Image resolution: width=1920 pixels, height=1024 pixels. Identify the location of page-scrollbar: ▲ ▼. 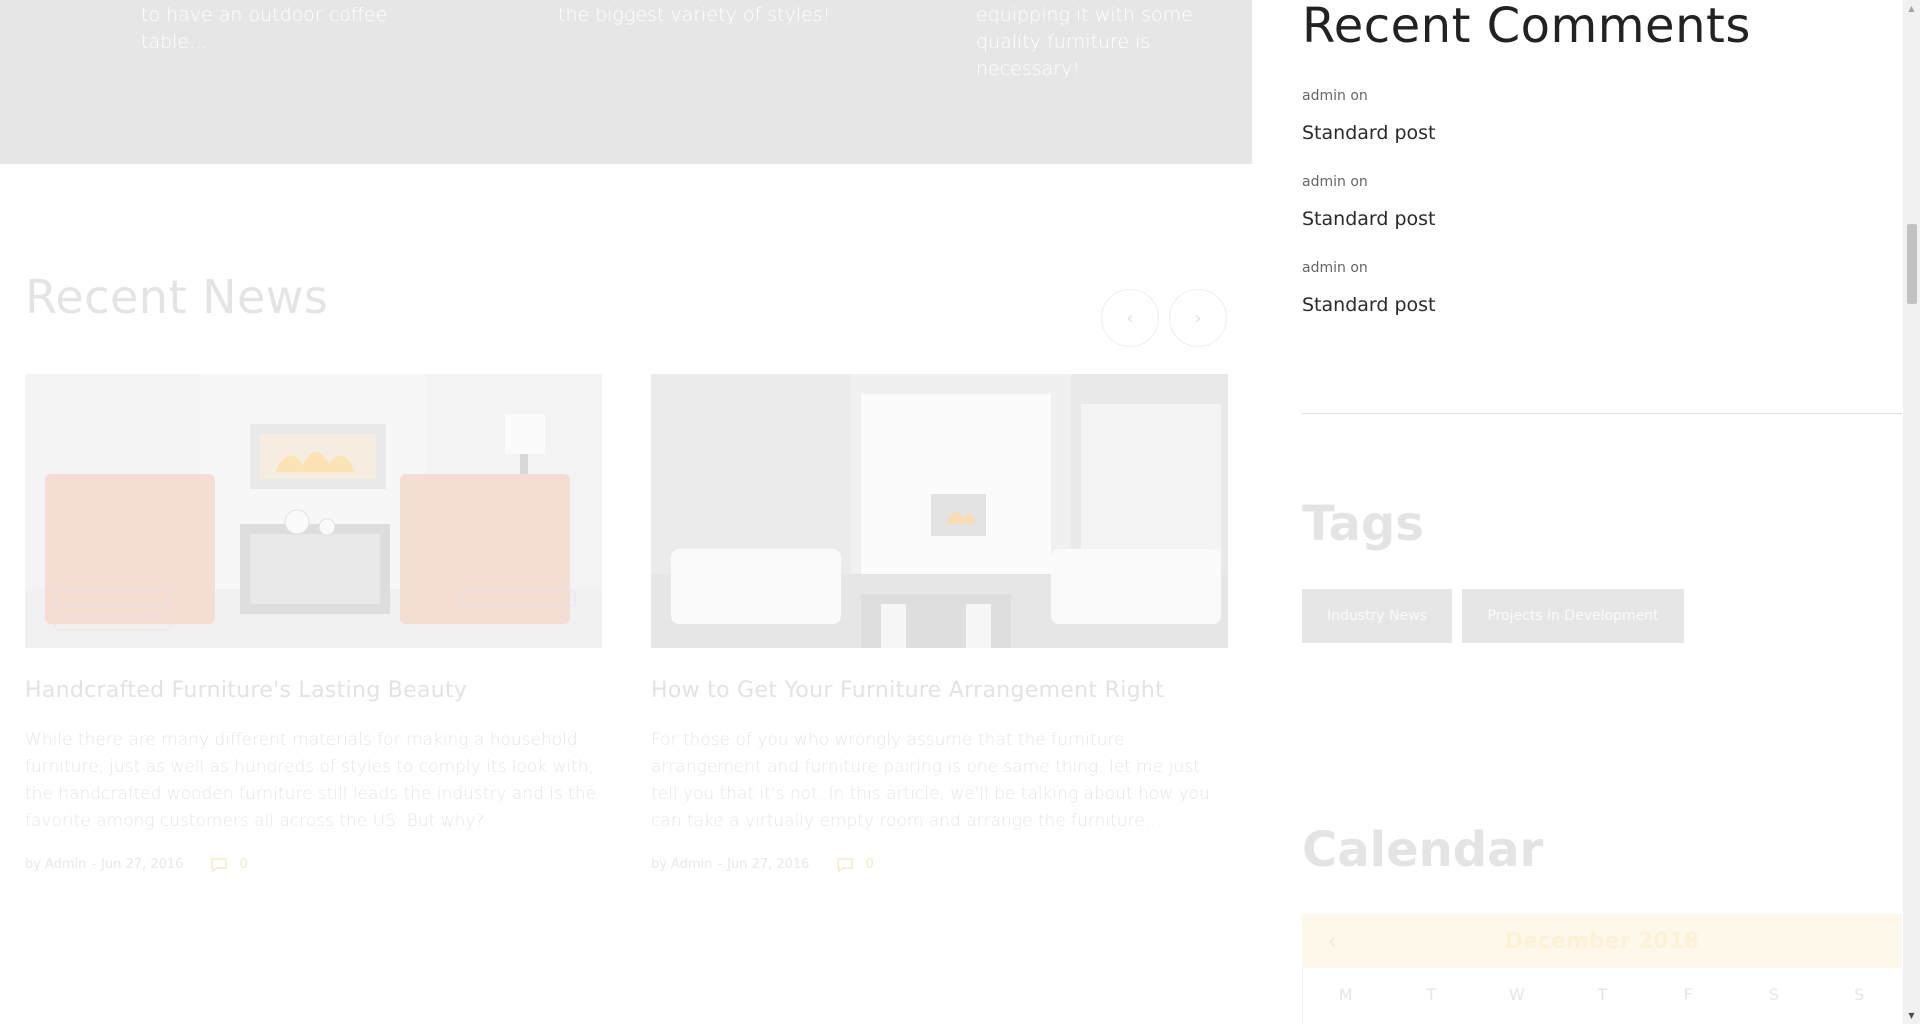
(1911, 512).